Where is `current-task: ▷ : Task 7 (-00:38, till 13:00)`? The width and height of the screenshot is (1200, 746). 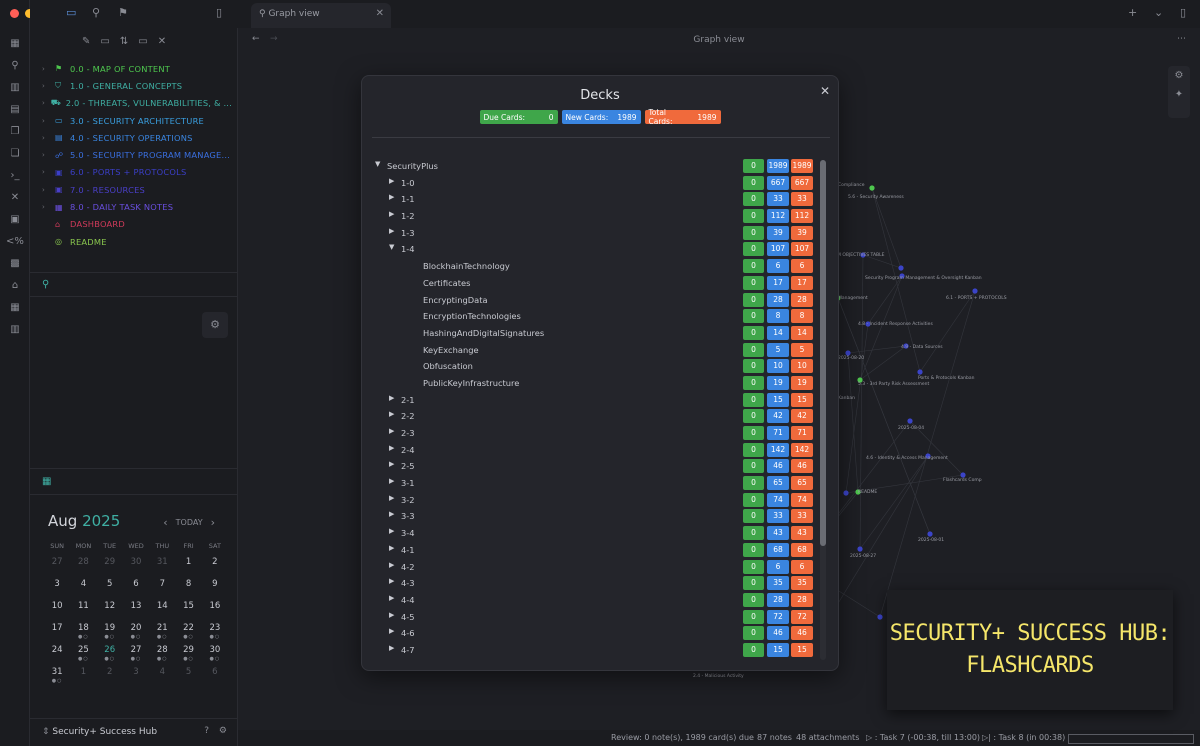
current-task: ▷ : Task 7 (-00:38, till 13:00) is located at coordinates (923, 737).